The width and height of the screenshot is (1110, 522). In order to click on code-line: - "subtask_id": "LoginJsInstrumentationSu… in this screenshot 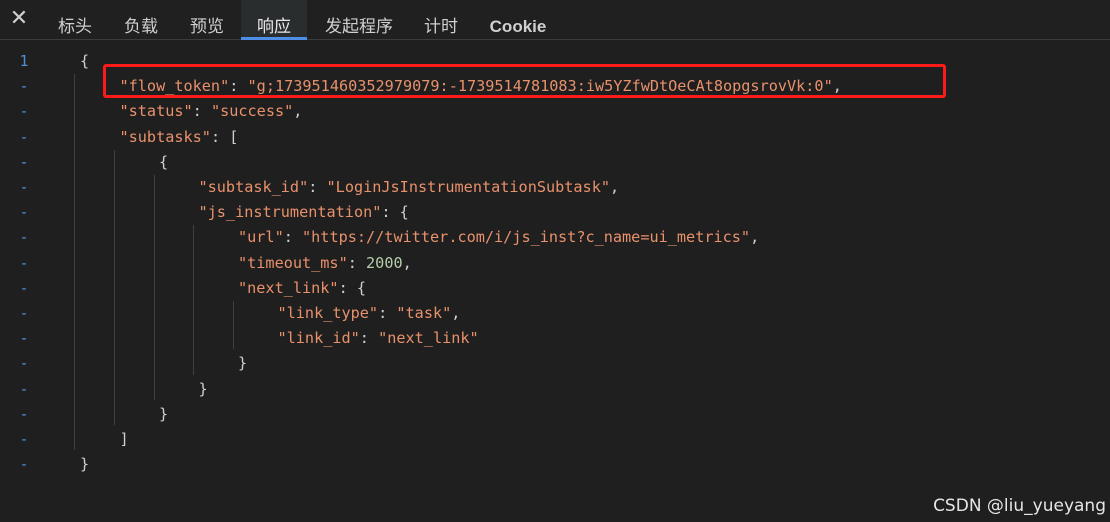, I will do `click(555, 187)`.